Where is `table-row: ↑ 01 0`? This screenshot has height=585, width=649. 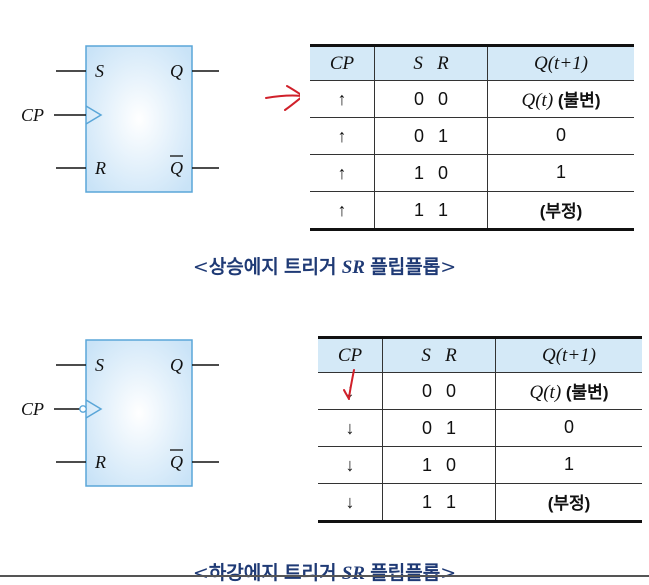 table-row: ↑ 01 0 is located at coordinates (472, 136).